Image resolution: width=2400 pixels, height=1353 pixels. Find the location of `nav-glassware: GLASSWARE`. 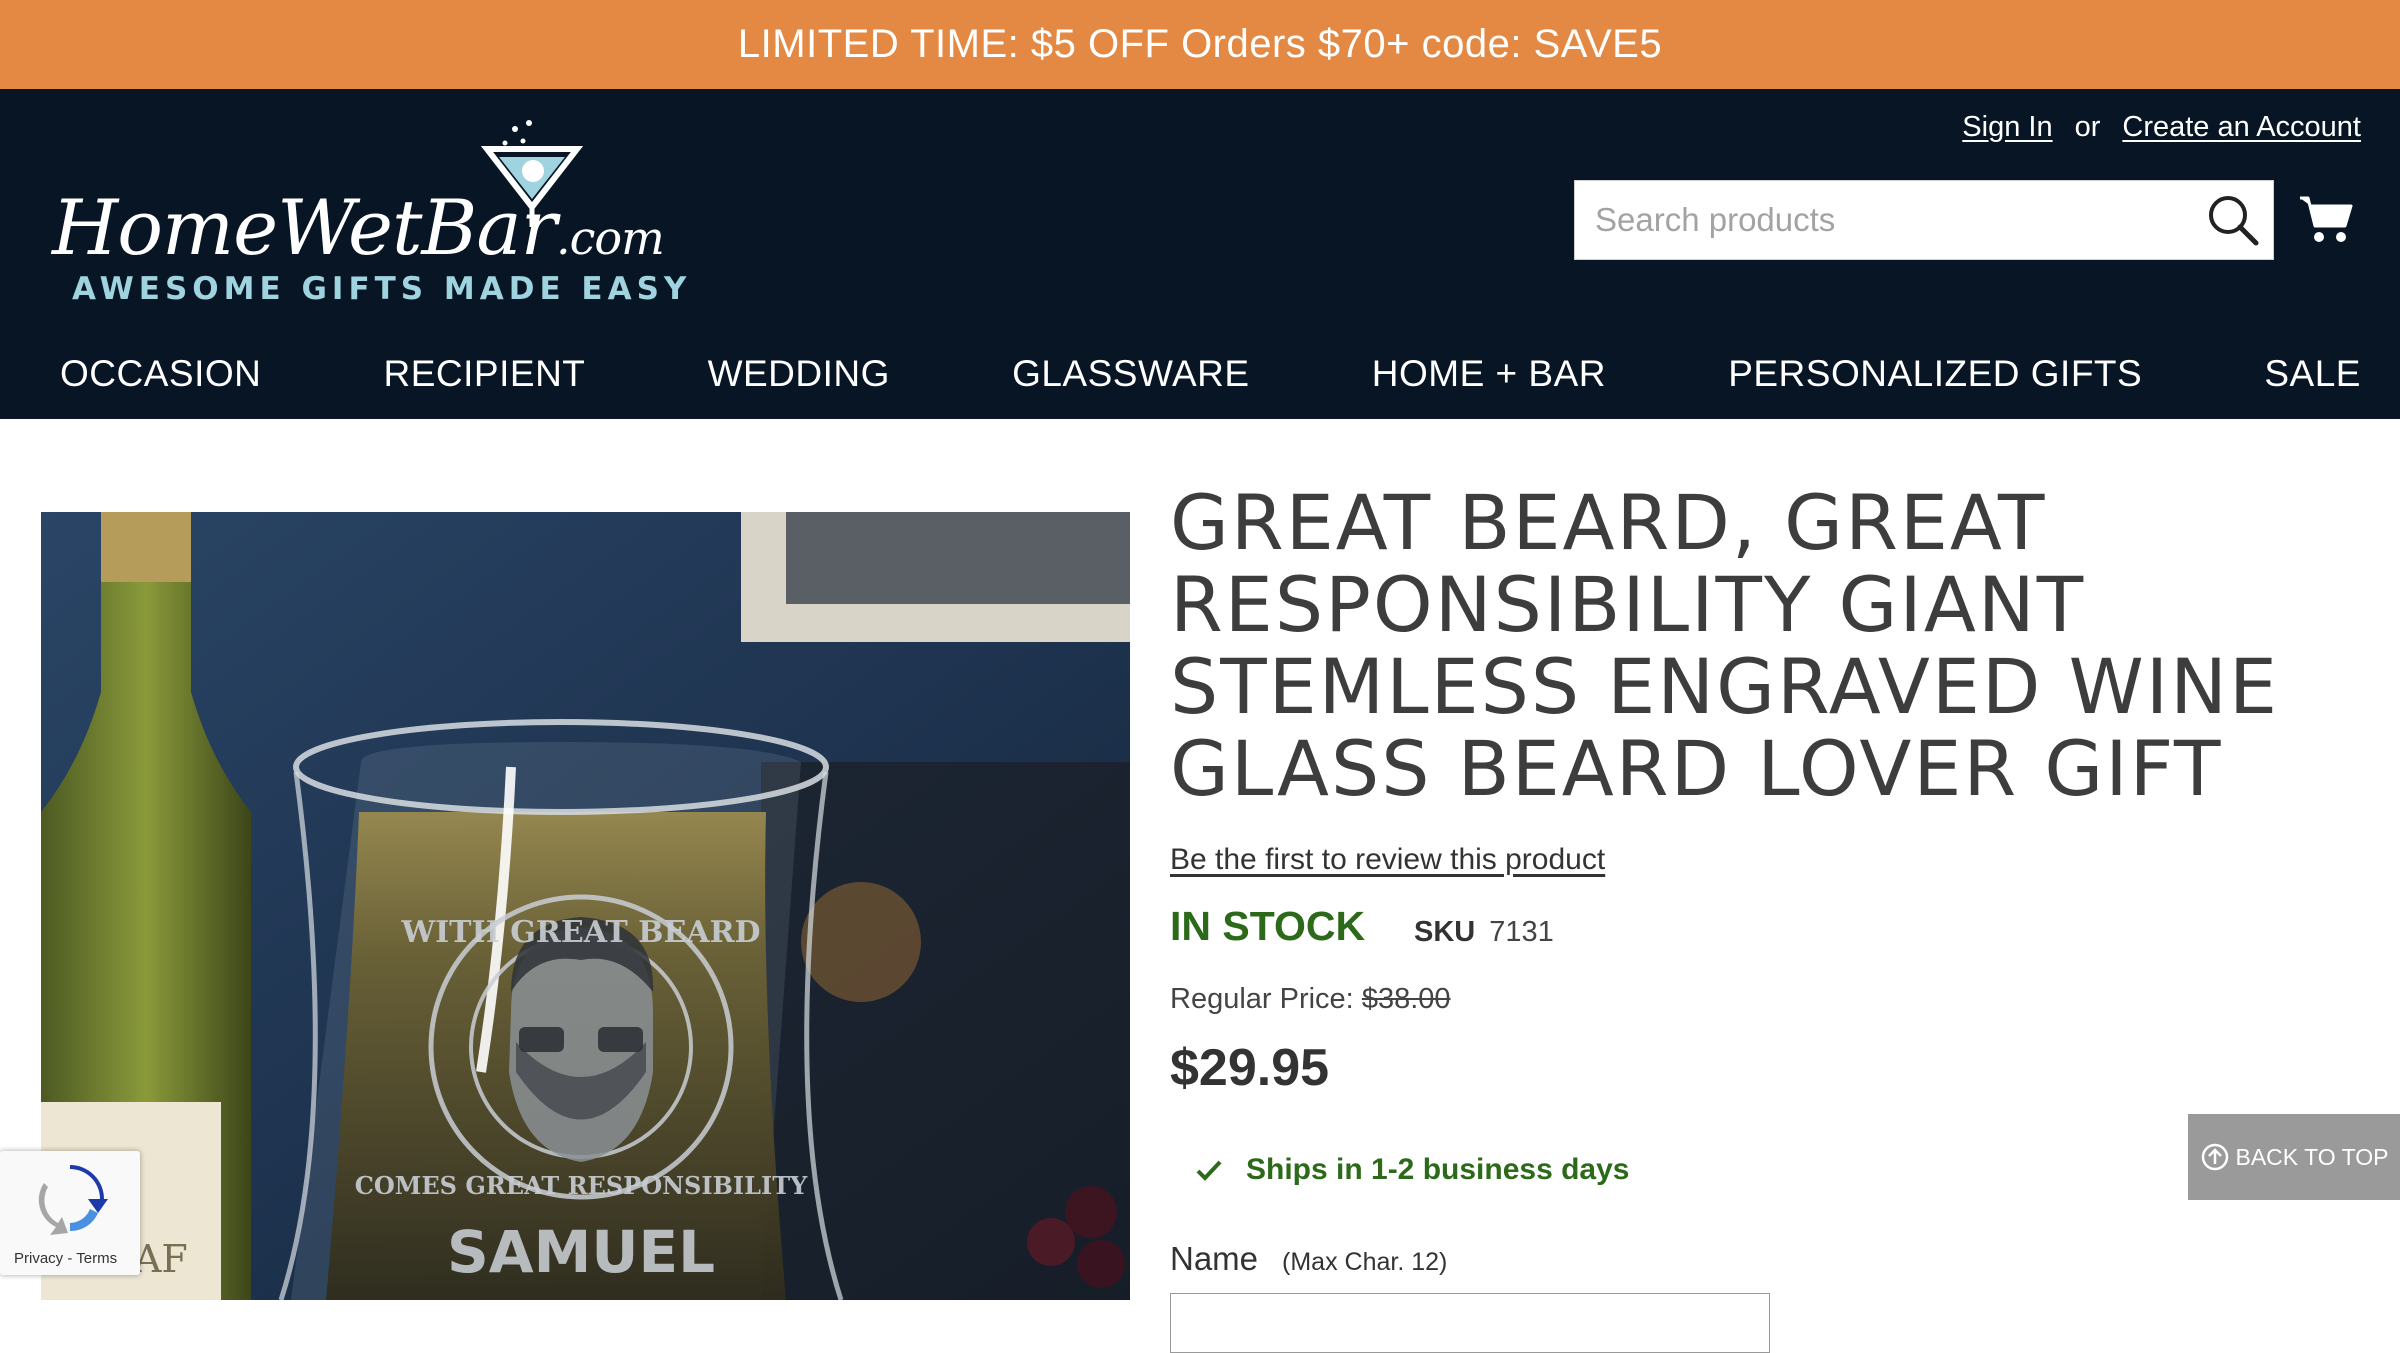

nav-glassware: GLASSWARE is located at coordinates (1131, 374).